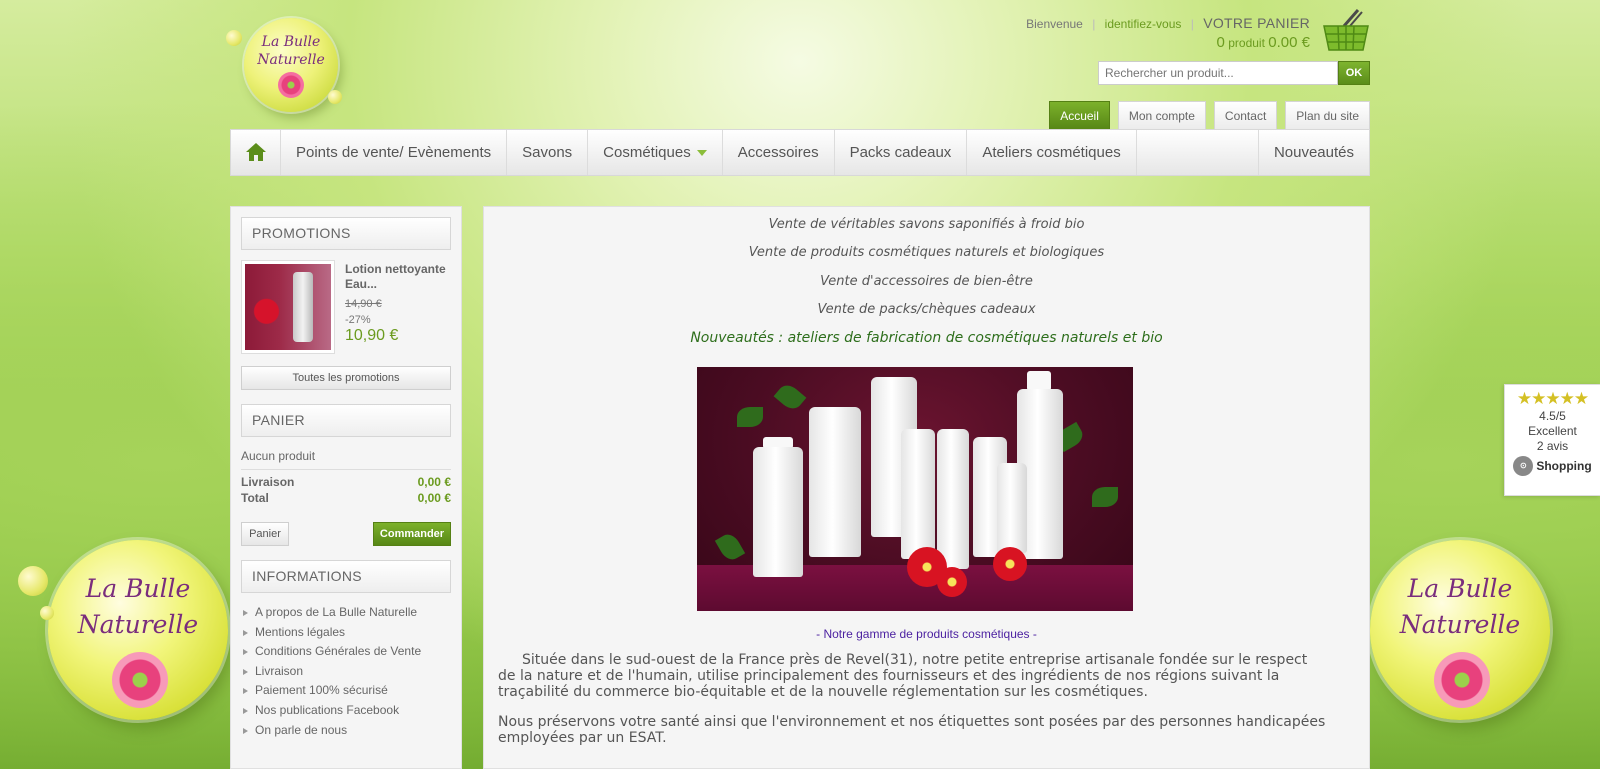  Describe the element at coordinates (926, 309) in the screenshot. I see `intro-line-gifts: Vente de packs/chèques cadeaux` at that location.